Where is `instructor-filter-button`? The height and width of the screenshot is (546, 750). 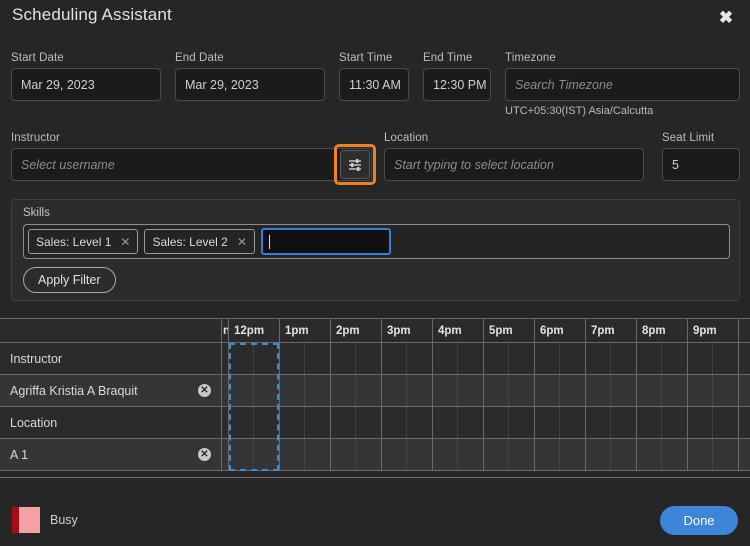
instructor-filter-button is located at coordinates (355, 164).